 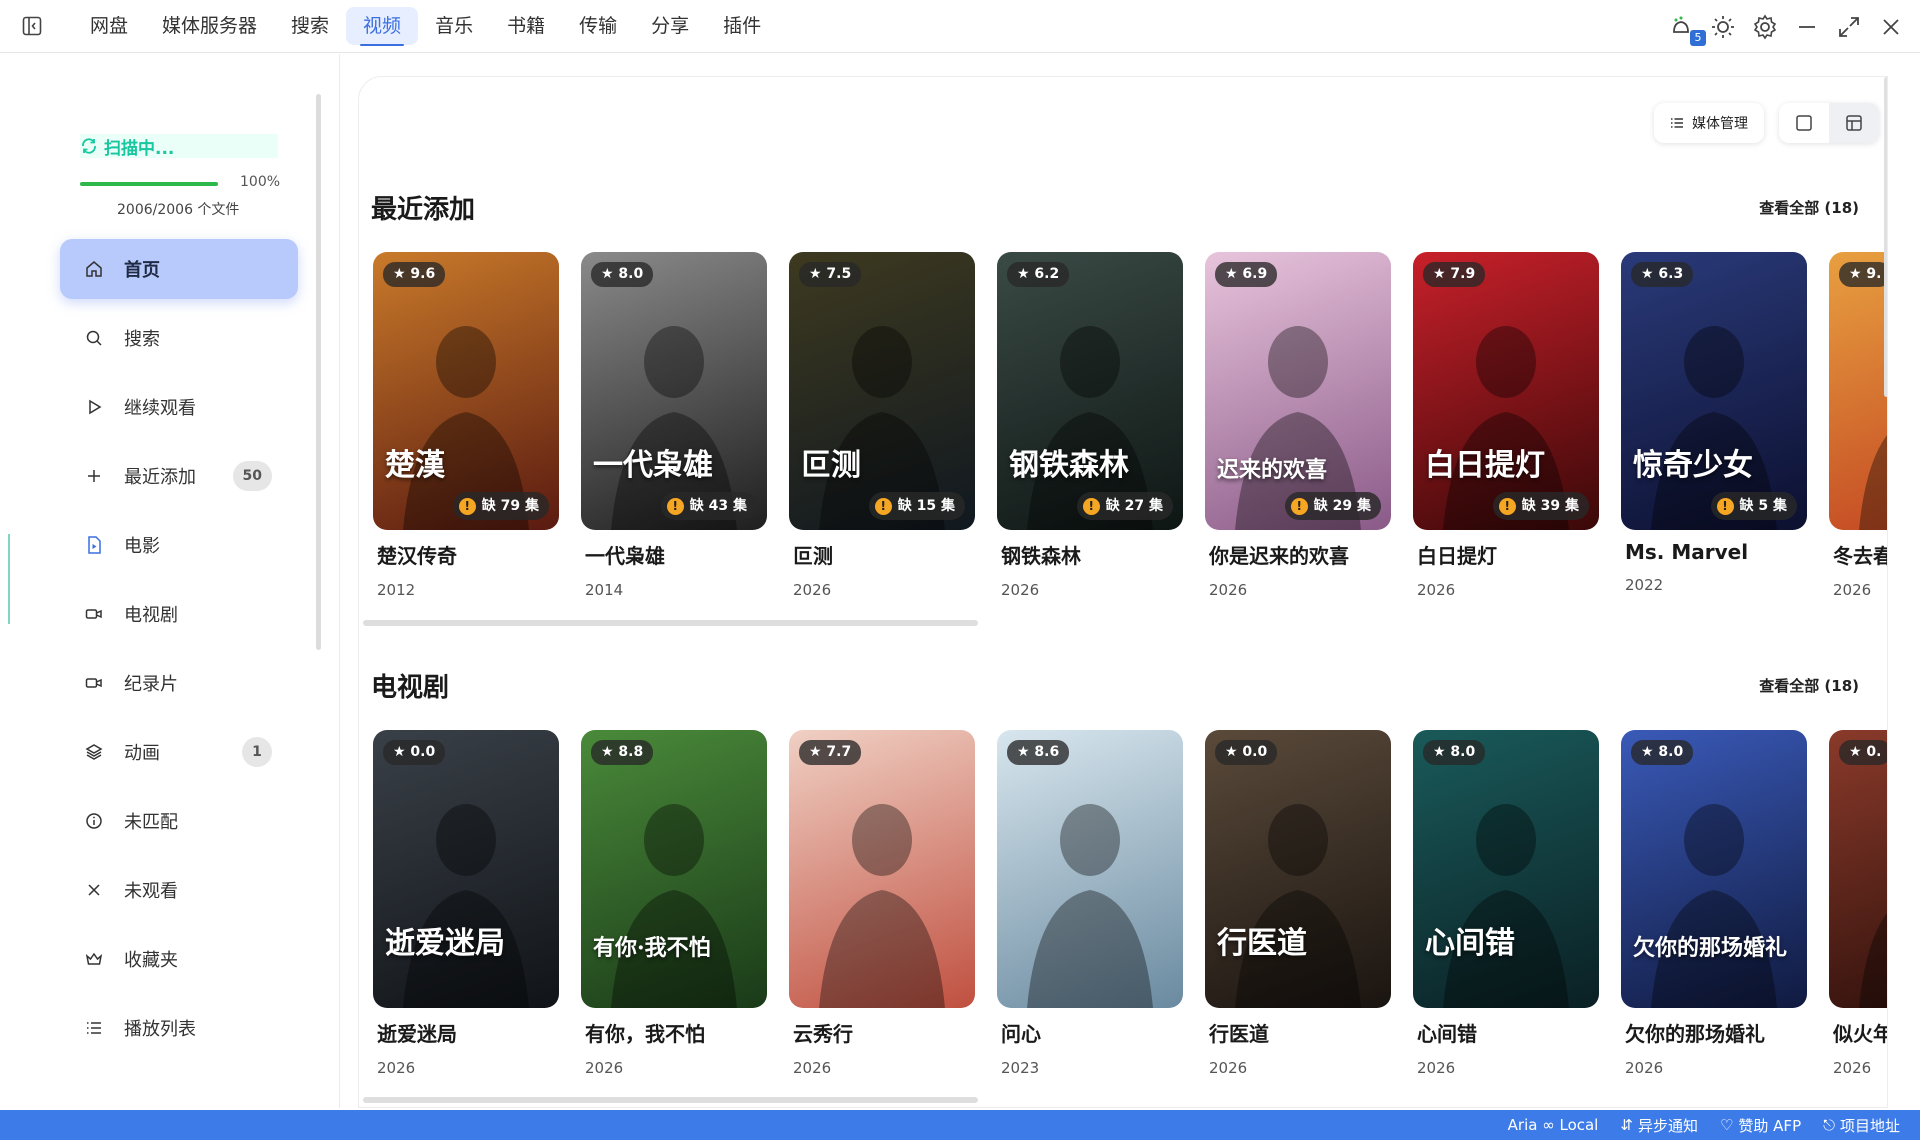 I want to click on sidebar-item-label: 收藏夹, so click(x=151, y=960).